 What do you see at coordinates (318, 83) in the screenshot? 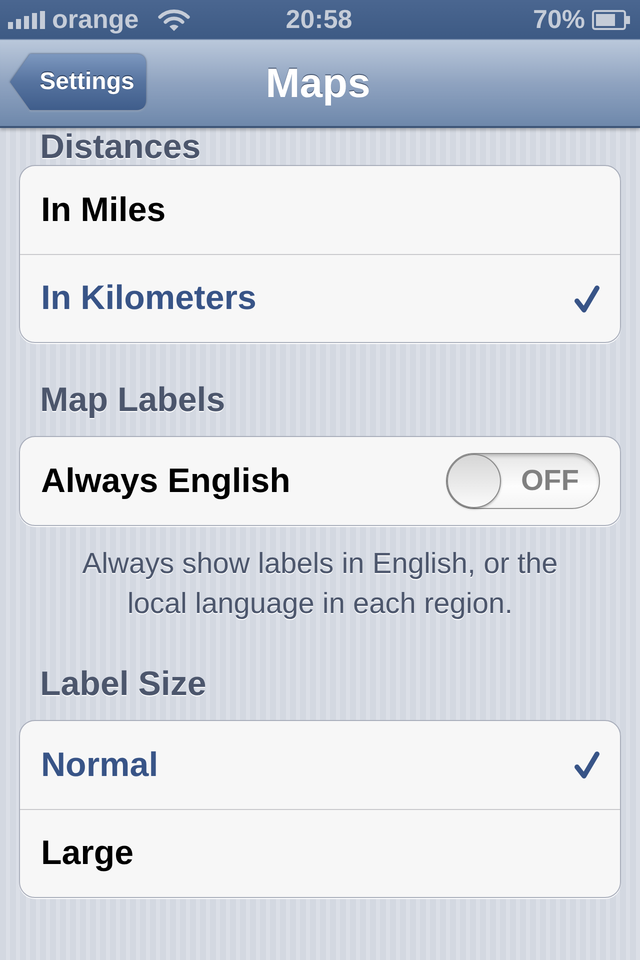
I see `nav-title: Maps` at bounding box center [318, 83].